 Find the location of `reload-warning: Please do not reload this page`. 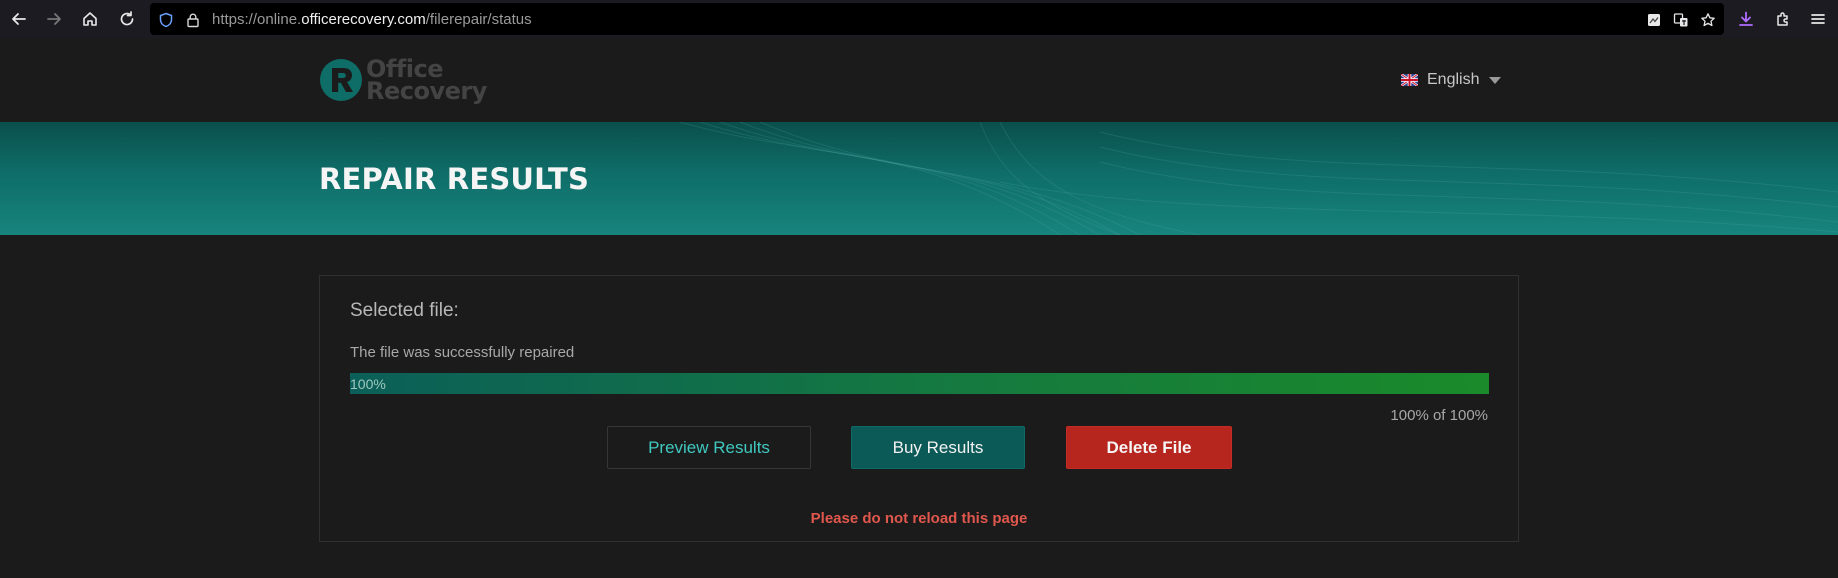

reload-warning: Please do not reload this page is located at coordinates (919, 518).